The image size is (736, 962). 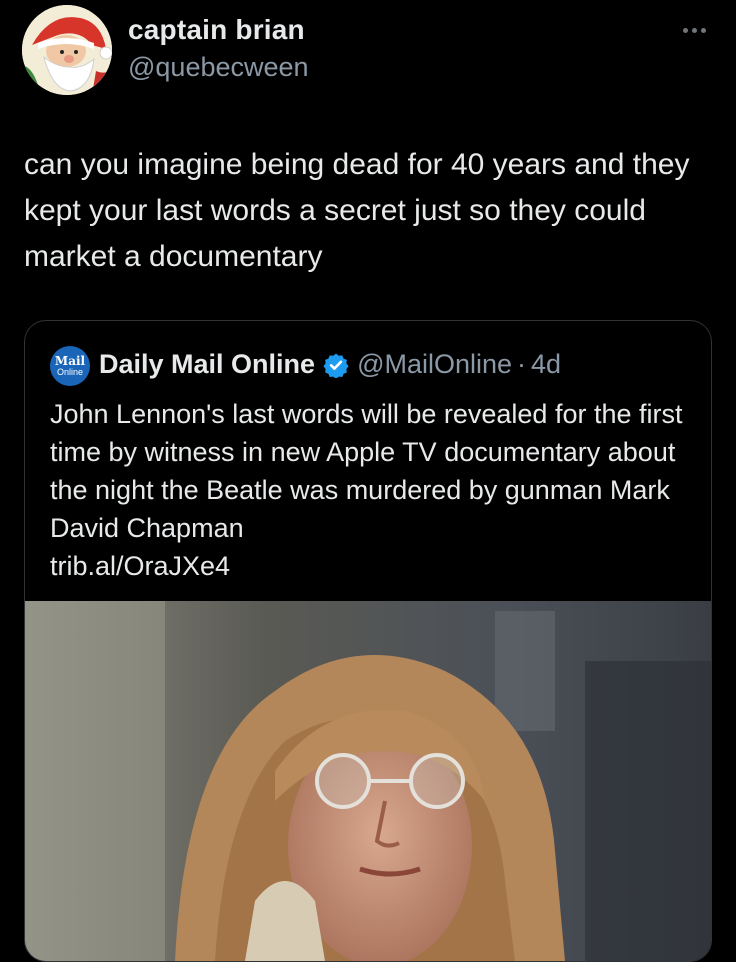 What do you see at coordinates (140, 566) in the screenshot?
I see `quoted-tweet-link: trib.al/OraJXe4` at bounding box center [140, 566].